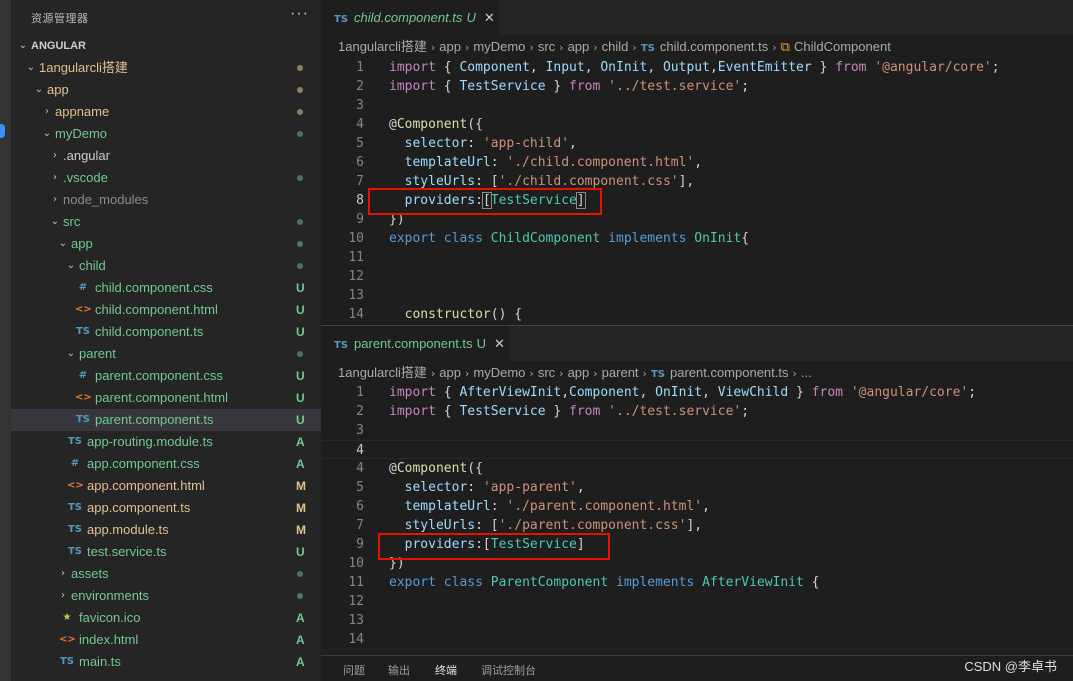 The width and height of the screenshot is (1073, 681). I want to click on breadcrumb-file: child.component.ts, so click(714, 46).